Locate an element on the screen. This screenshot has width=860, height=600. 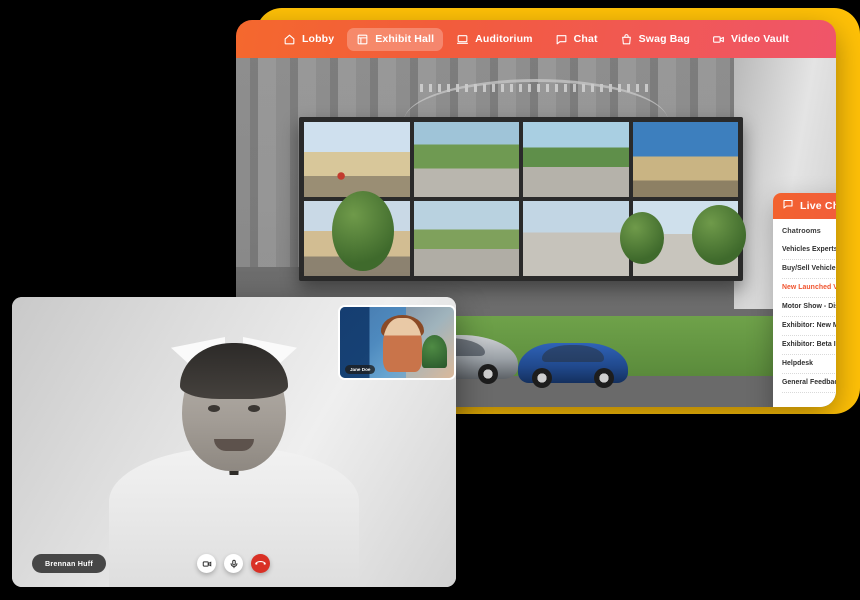
chatroom-list-item: 11:45 am Buy/Sell Vehicles 05 is located at coordinates (809, 269).